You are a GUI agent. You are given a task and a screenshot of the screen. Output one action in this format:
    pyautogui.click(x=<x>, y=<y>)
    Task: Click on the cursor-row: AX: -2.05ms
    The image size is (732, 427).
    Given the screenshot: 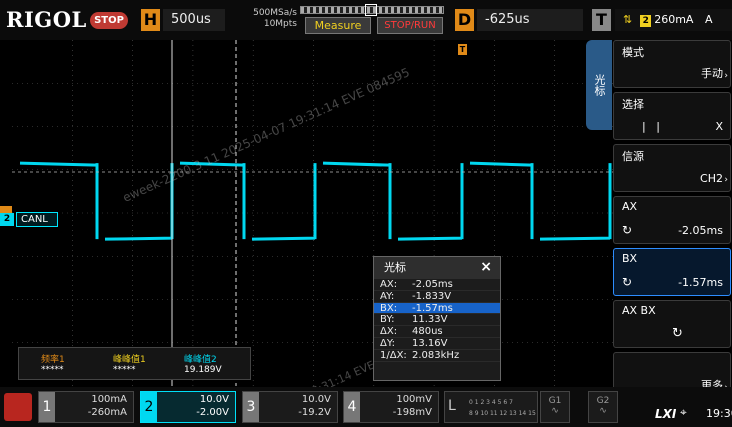 What is the action you would take?
    pyautogui.click(x=437, y=285)
    